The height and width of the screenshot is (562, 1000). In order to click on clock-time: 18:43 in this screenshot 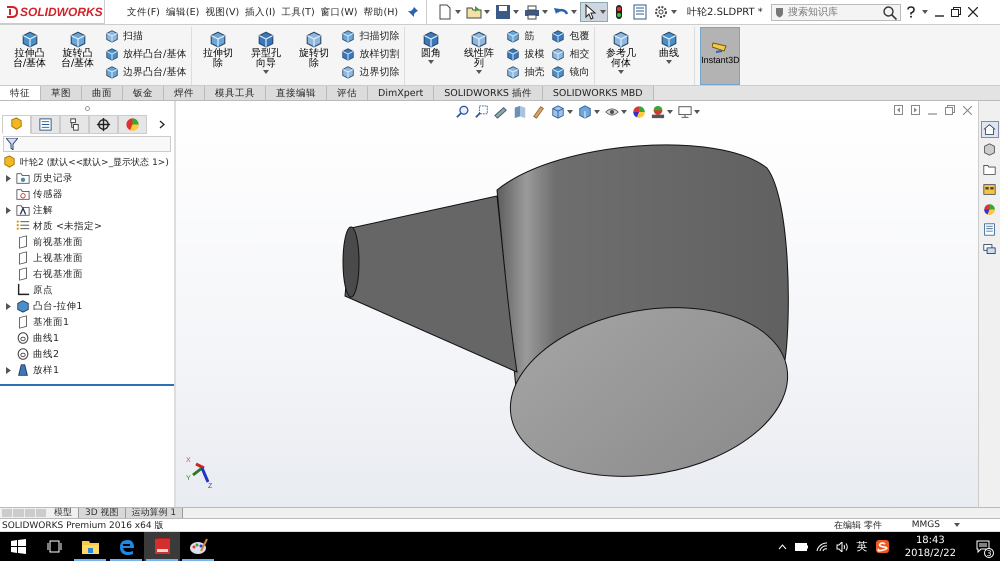, I will do `click(930, 540)`.